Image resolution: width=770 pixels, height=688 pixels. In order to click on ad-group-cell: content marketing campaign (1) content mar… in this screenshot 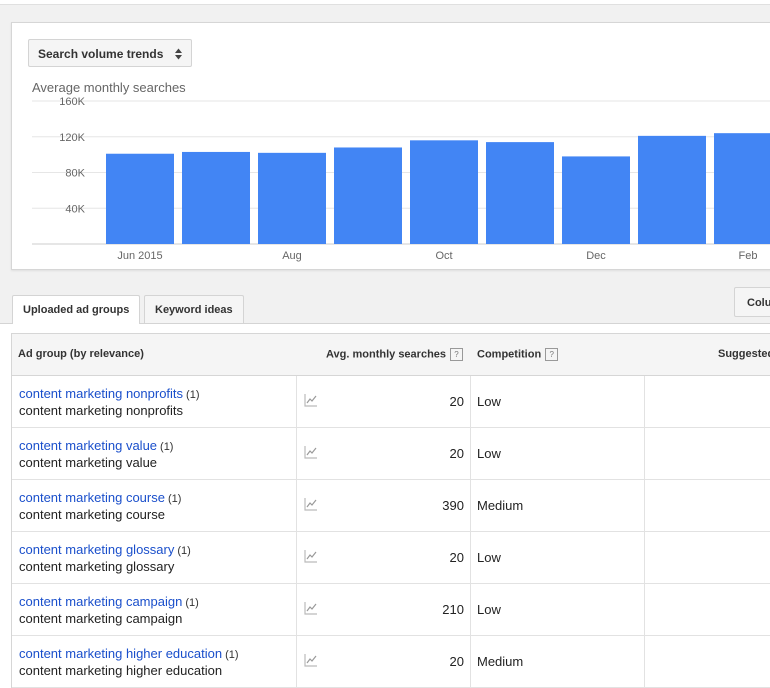, I will do `click(109, 610)`.